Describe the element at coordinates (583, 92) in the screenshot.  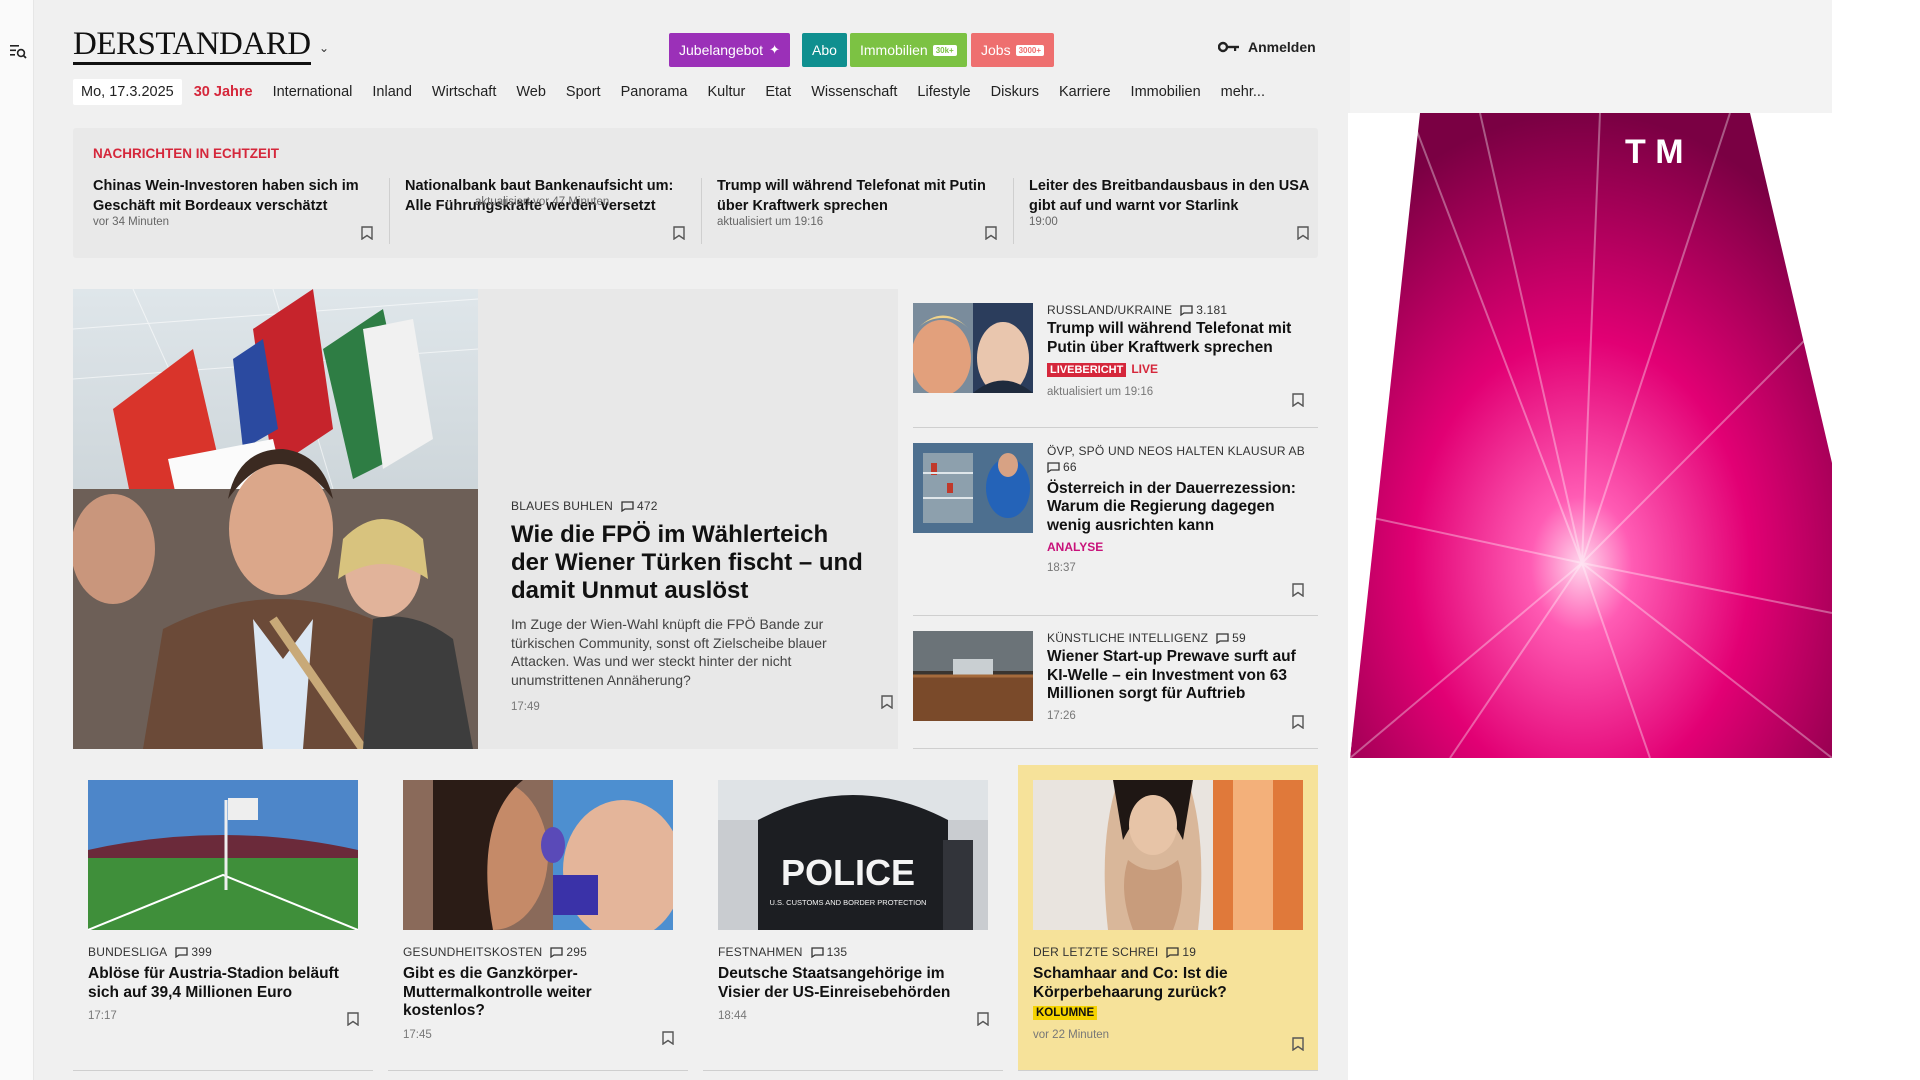
I see `nav-item-sport: Sport` at that location.